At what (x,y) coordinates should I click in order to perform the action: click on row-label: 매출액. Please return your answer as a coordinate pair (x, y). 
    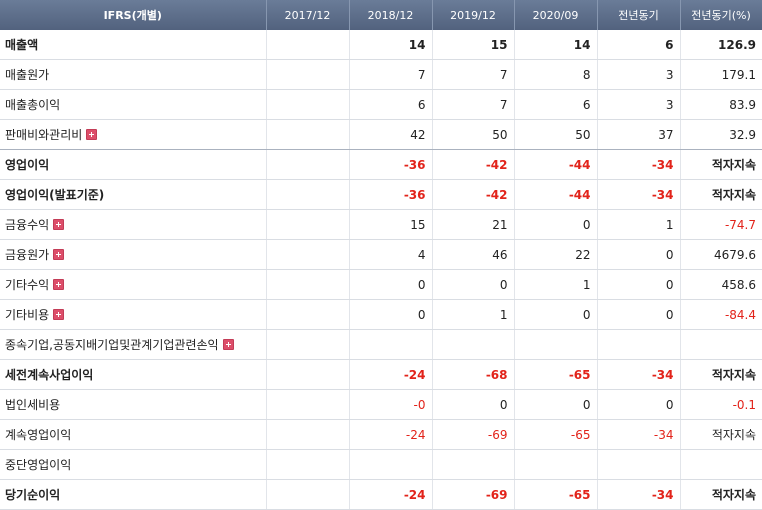
    Looking at the image, I should click on (133, 45).